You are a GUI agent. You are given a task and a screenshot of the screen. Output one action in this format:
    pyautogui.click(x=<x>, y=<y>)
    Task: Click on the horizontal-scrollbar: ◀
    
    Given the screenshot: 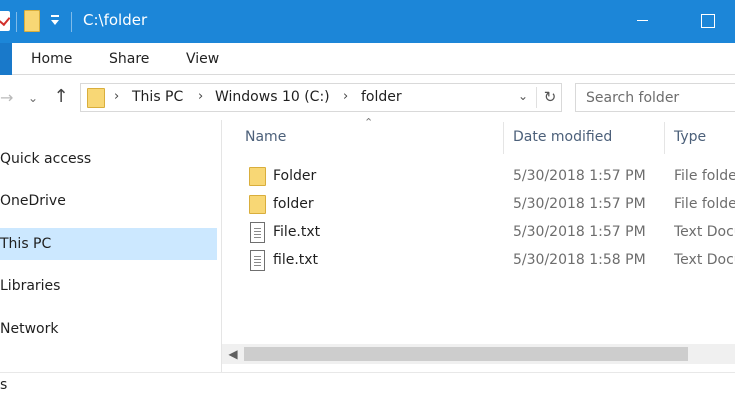 What is the action you would take?
    pyautogui.click(x=478, y=354)
    